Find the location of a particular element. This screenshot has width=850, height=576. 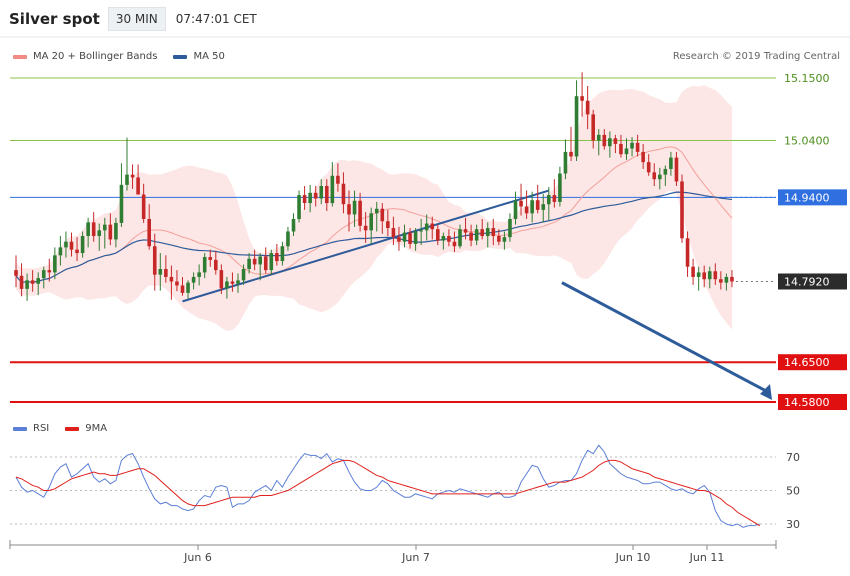

forecast-arrow-head is located at coordinates (766, 392).